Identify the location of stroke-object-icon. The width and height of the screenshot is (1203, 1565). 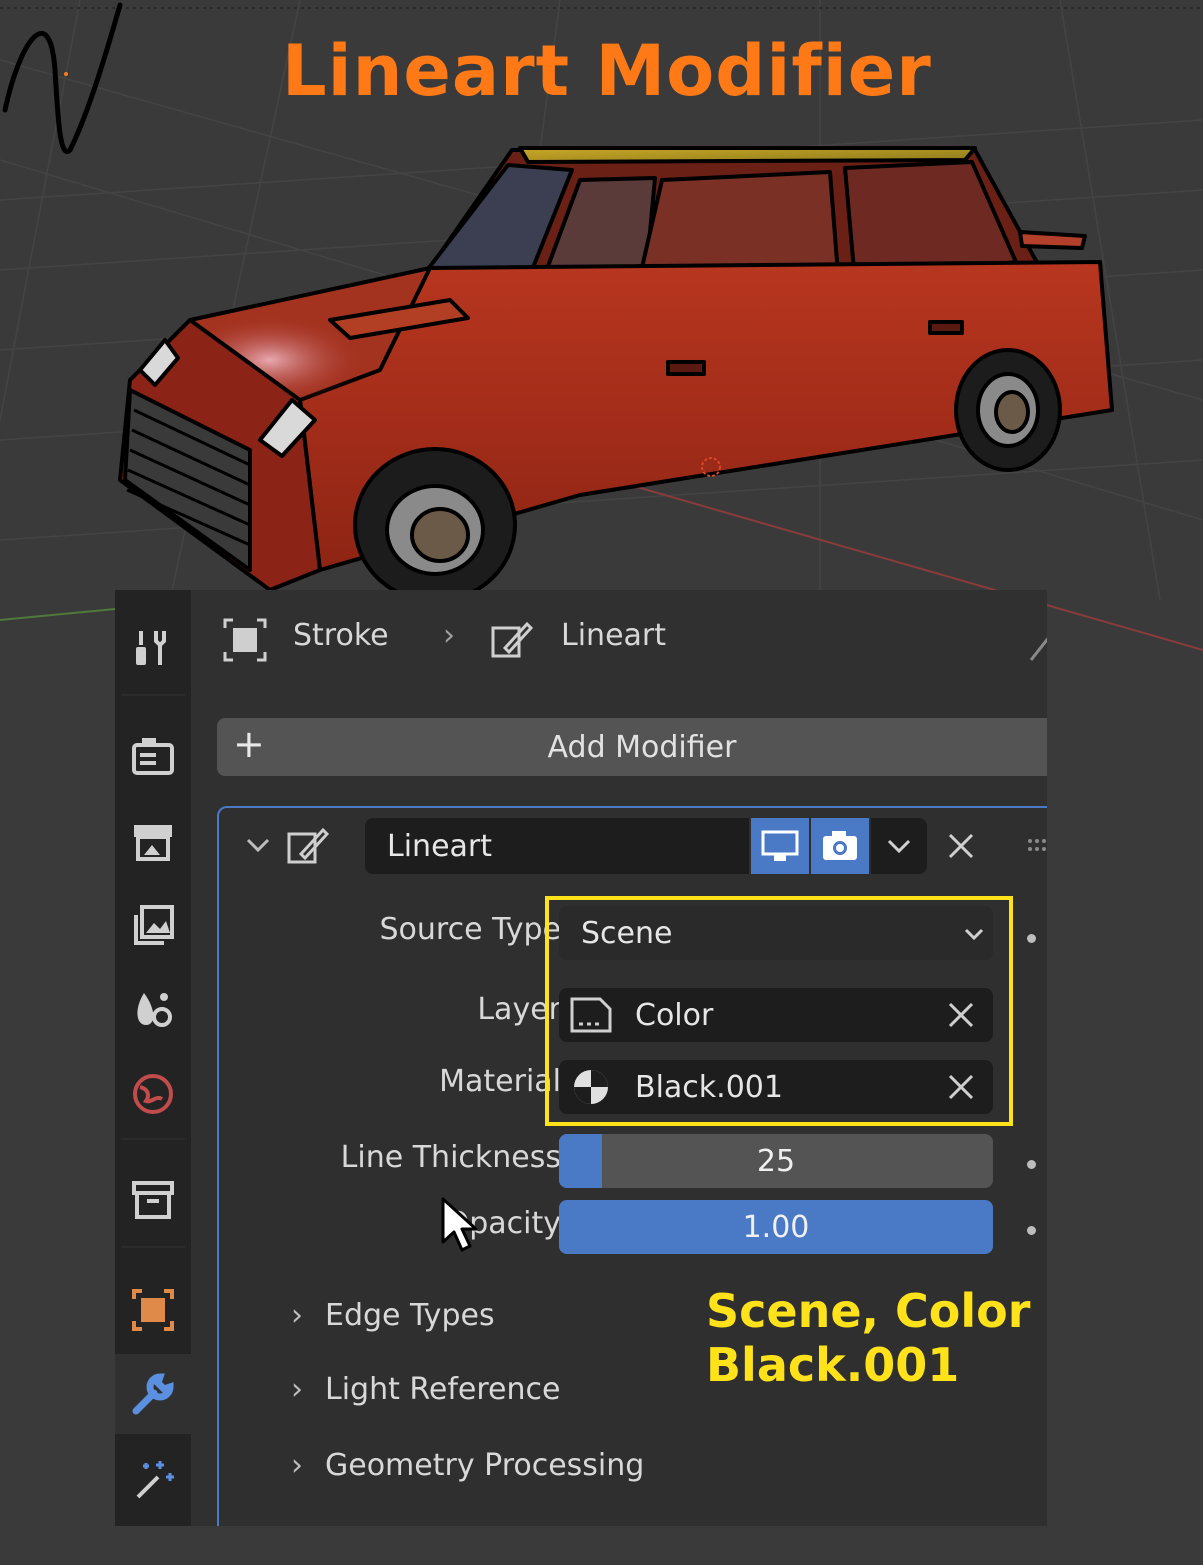
(245, 640).